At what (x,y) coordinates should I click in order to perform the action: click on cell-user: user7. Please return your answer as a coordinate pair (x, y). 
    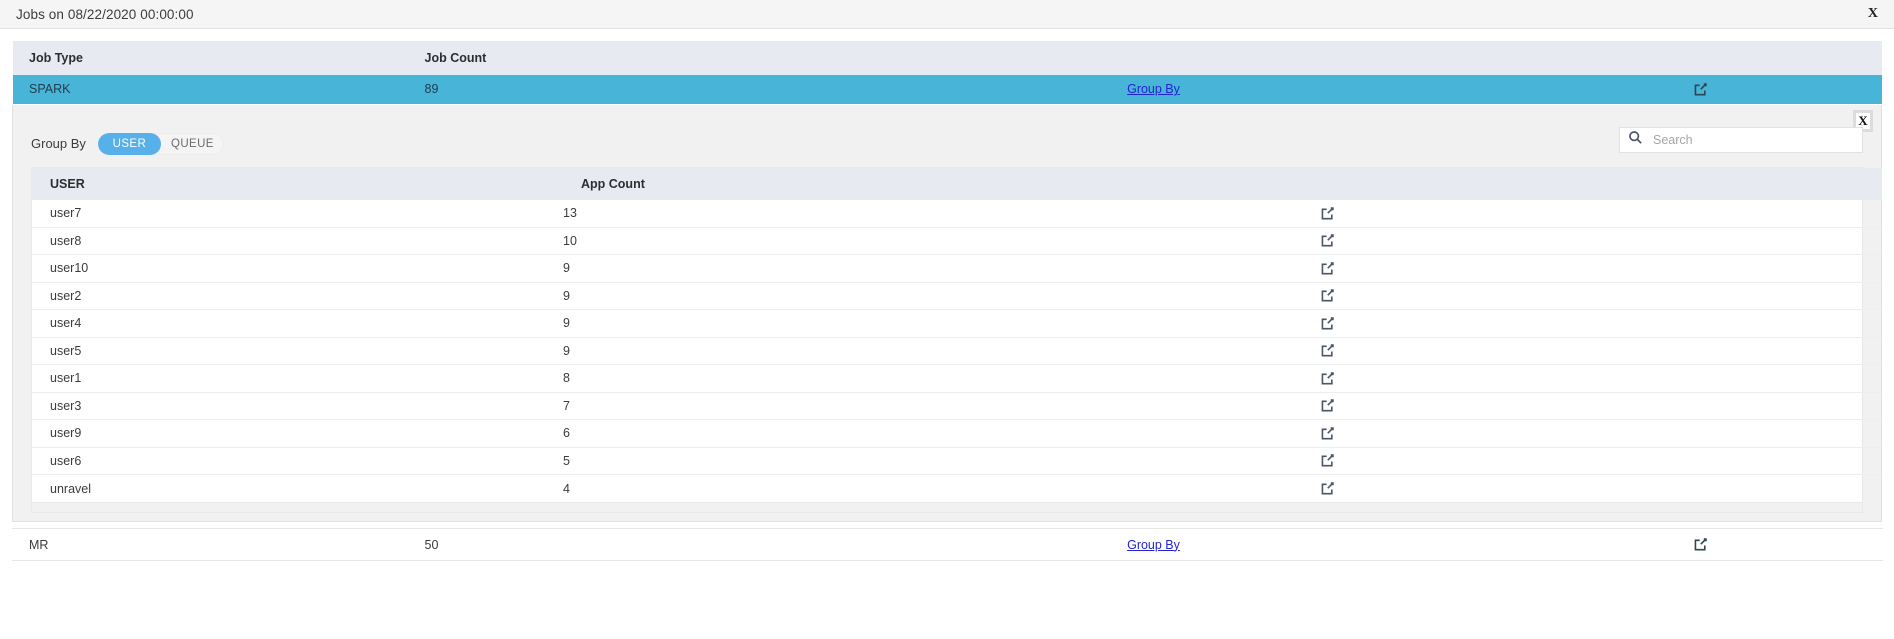
    Looking at the image, I should click on (66, 213).